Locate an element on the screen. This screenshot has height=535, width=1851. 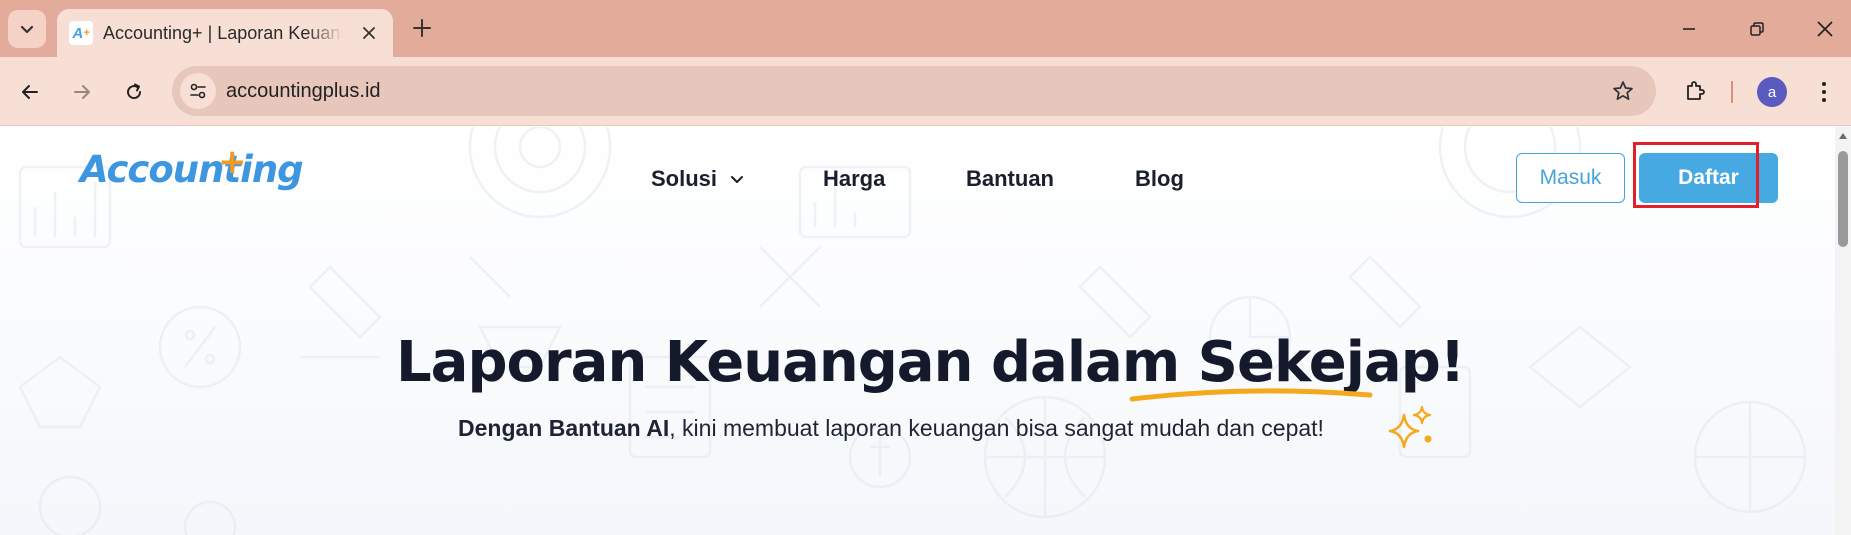
site-info-button is located at coordinates (198, 91).